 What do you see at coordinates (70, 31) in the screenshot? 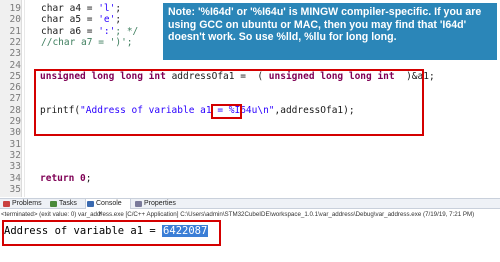
I see `code-token: char a6 =` at bounding box center [70, 31].